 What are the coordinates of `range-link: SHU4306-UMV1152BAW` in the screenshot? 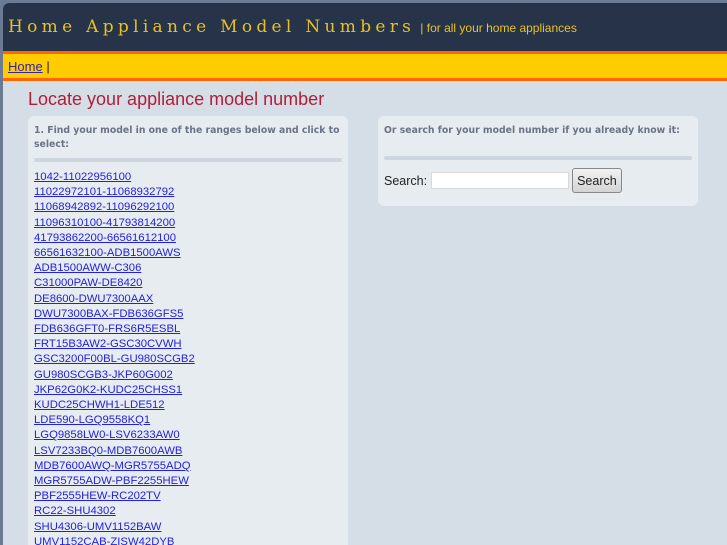 It's located at (188, 527).